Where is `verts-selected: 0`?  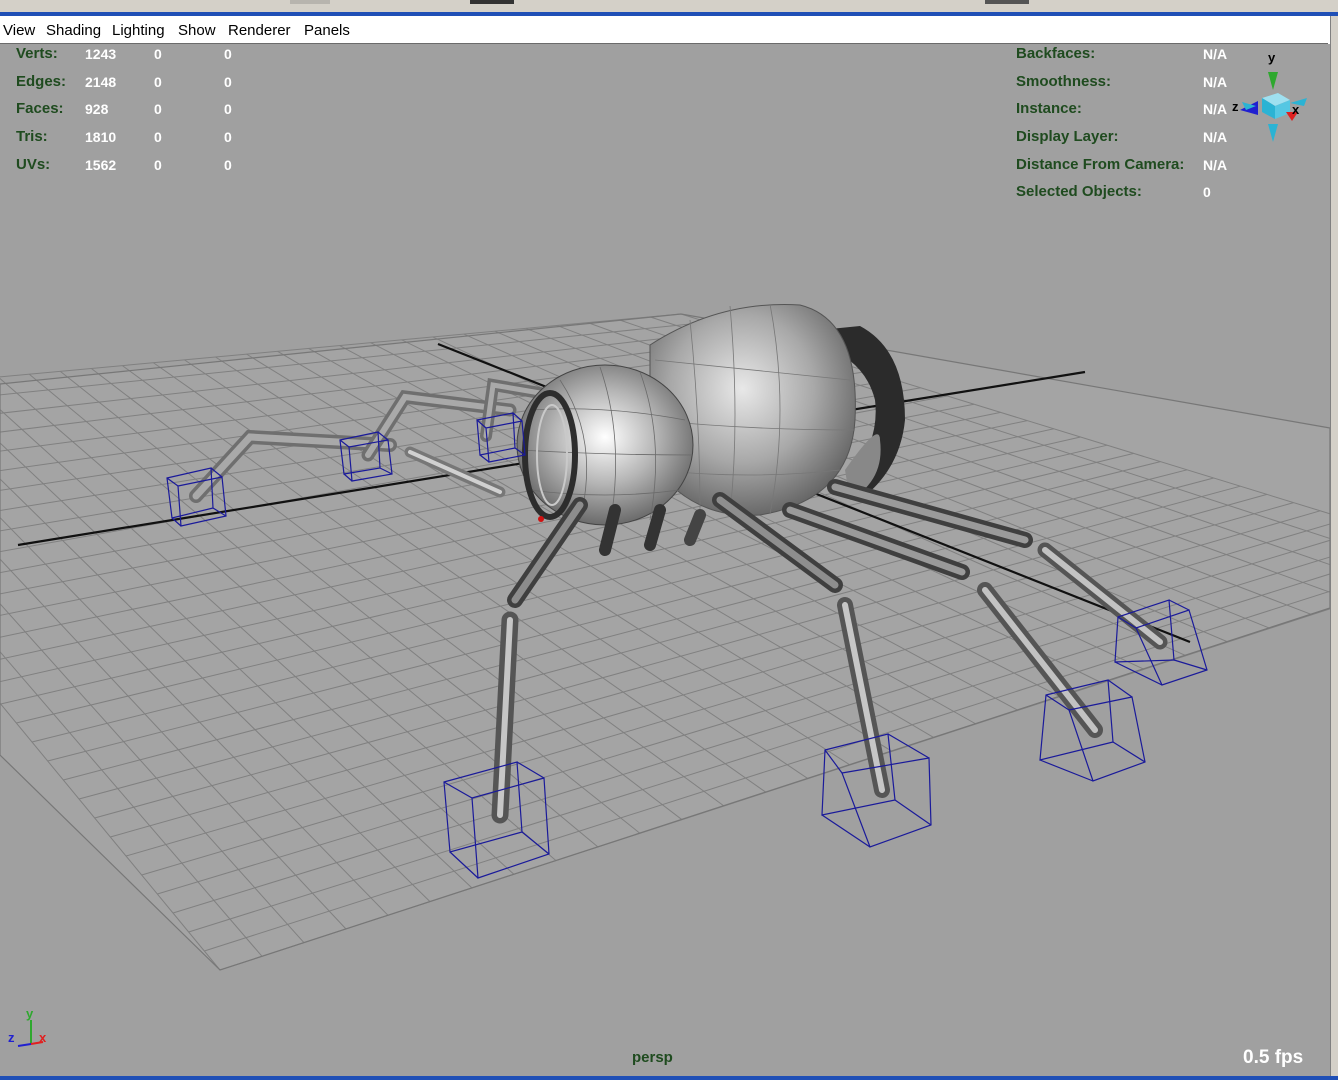
verts-selected: 0 is located at coordinates (158, 54).